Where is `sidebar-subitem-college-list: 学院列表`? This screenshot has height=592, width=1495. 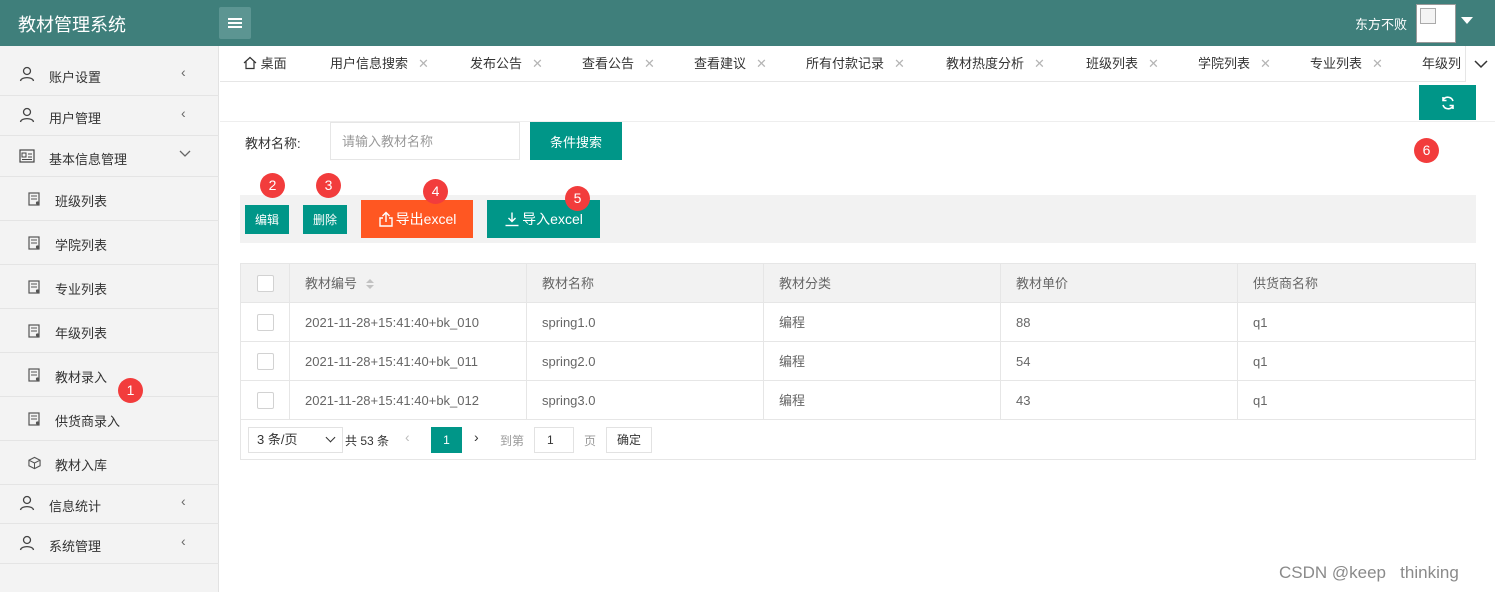
sidebar-subitem-college-list: 学院列表 is located at coordinates (109, 243).